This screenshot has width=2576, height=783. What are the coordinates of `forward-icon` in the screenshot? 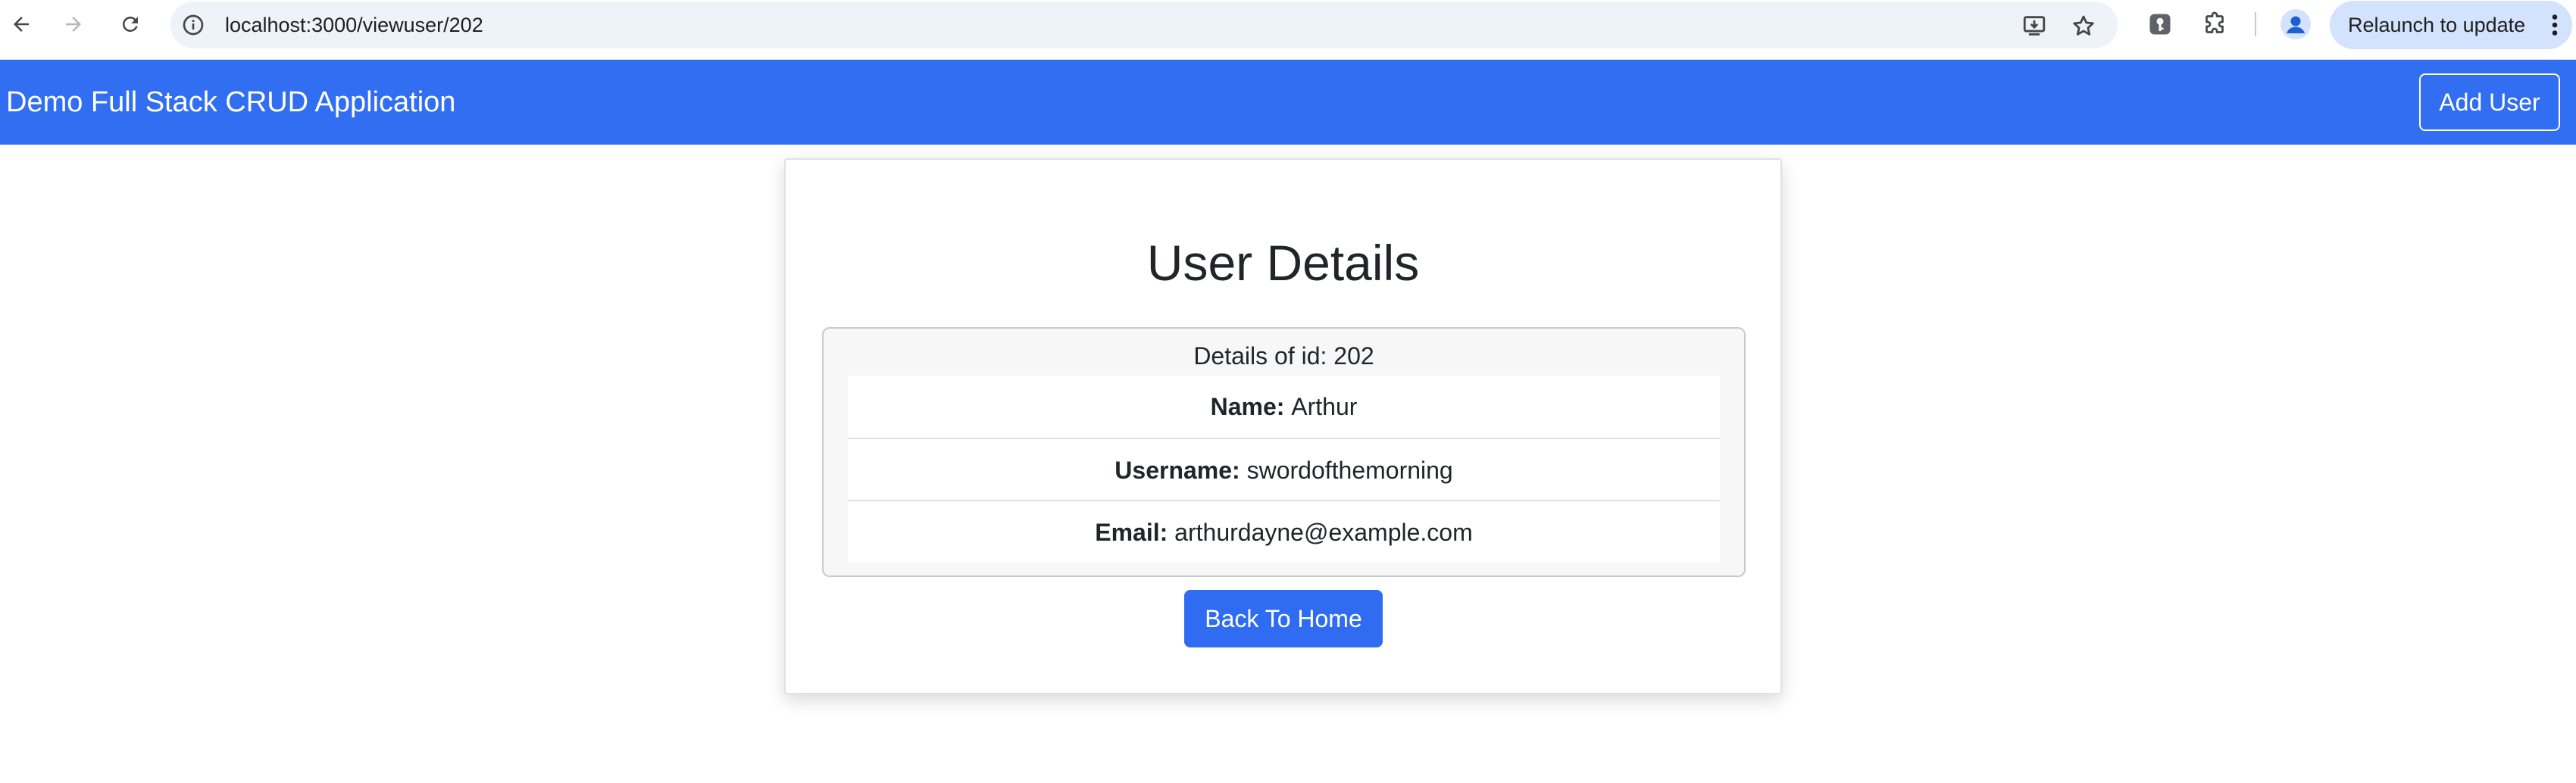 It's located at (73, 24).